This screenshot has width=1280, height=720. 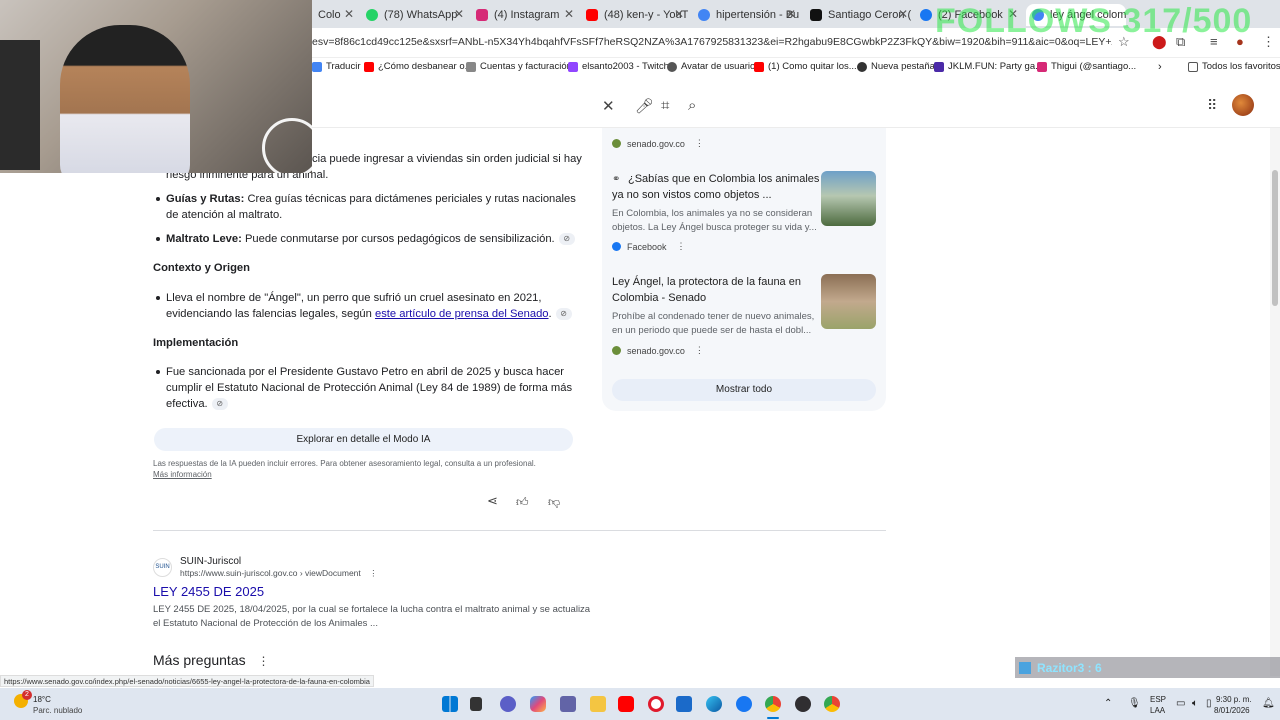 What do you see at coordinates (554, 502) in the screenshot?
I see `thumbs-down-icon: 👎︎` at bounding box center [554, 502].